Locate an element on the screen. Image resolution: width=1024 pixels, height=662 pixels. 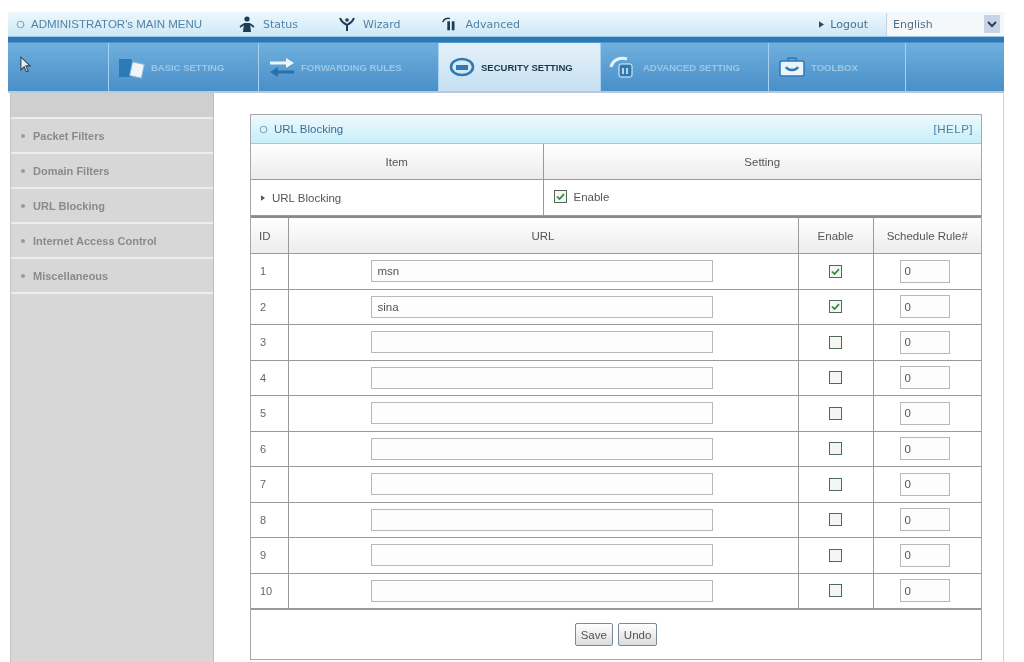
form-button: Undo is located at coordinates (637, 634).